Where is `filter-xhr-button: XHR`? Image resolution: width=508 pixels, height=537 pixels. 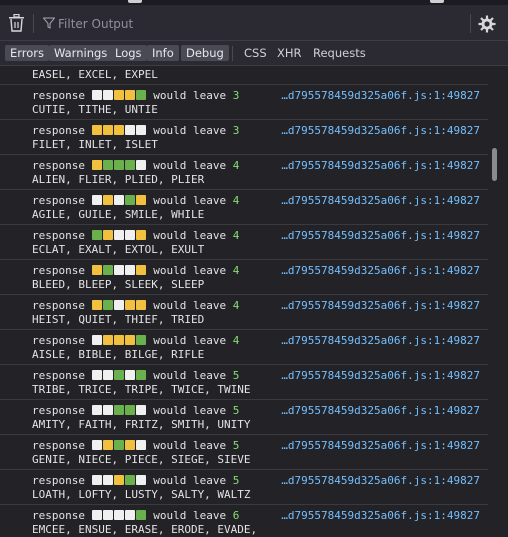 filter-xhr-button: XHR is located at coordinates (289, 53).